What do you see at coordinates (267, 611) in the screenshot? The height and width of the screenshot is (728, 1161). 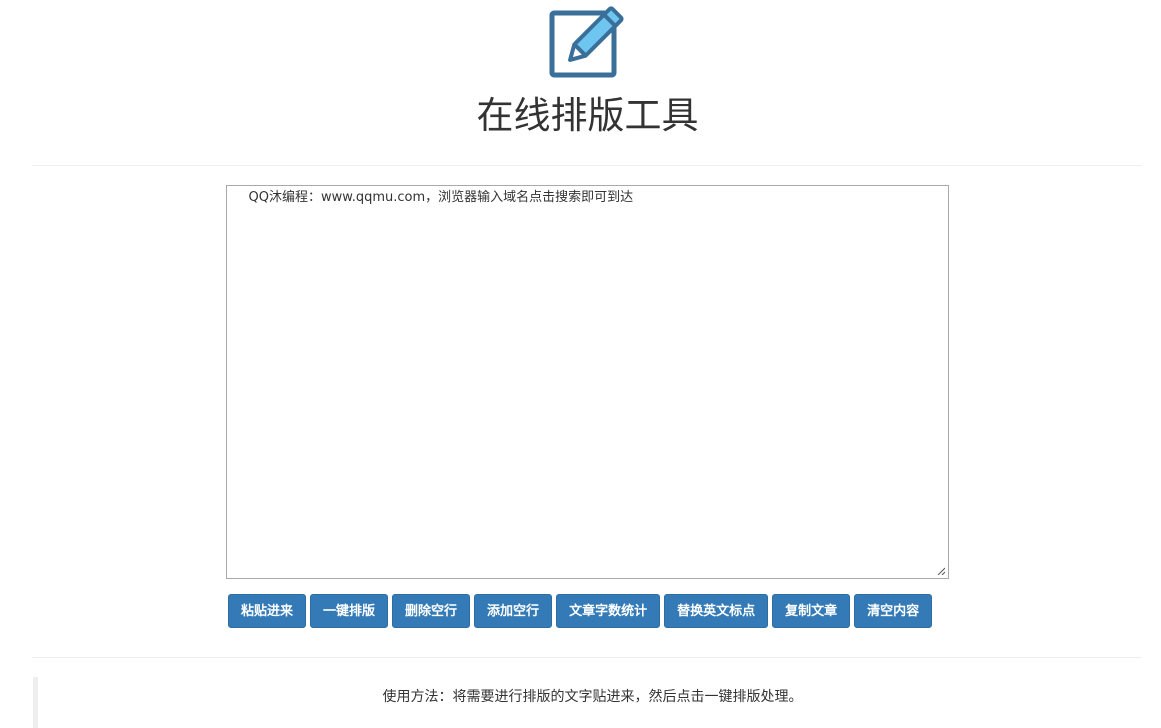 I see `paste-button: 粘贴进来` at bounding box center [267, 611].